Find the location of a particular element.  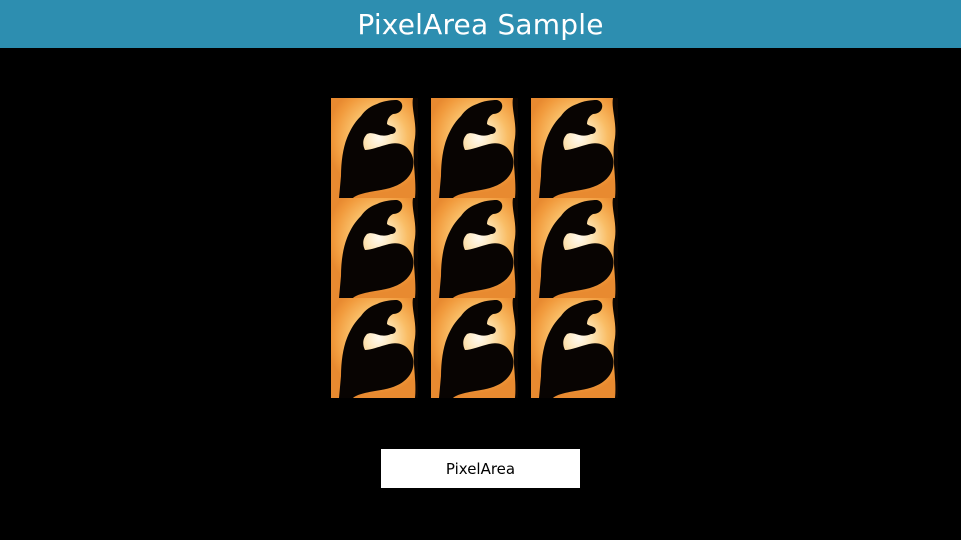

pixelarea-button-label: PixelArea is located at coordinates (480, 468).